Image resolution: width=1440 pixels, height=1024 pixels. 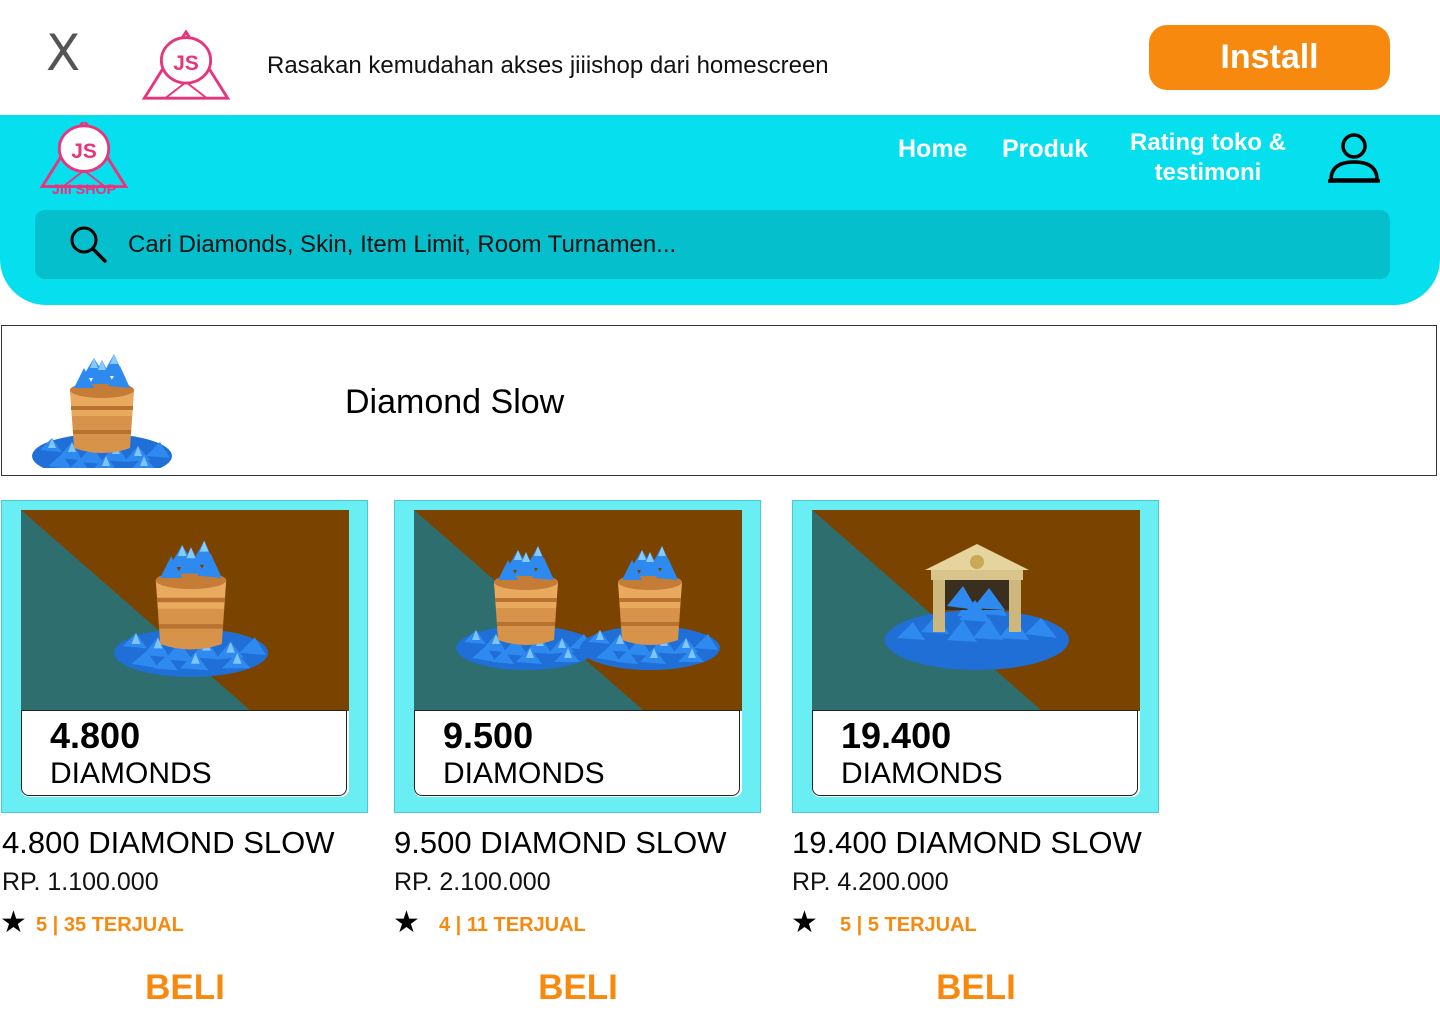 What do you see at coordinates (1208, 142) in the screenshot?
I see `nav-rating-line1: Rating toko &` at bounding box center [1208, 142].